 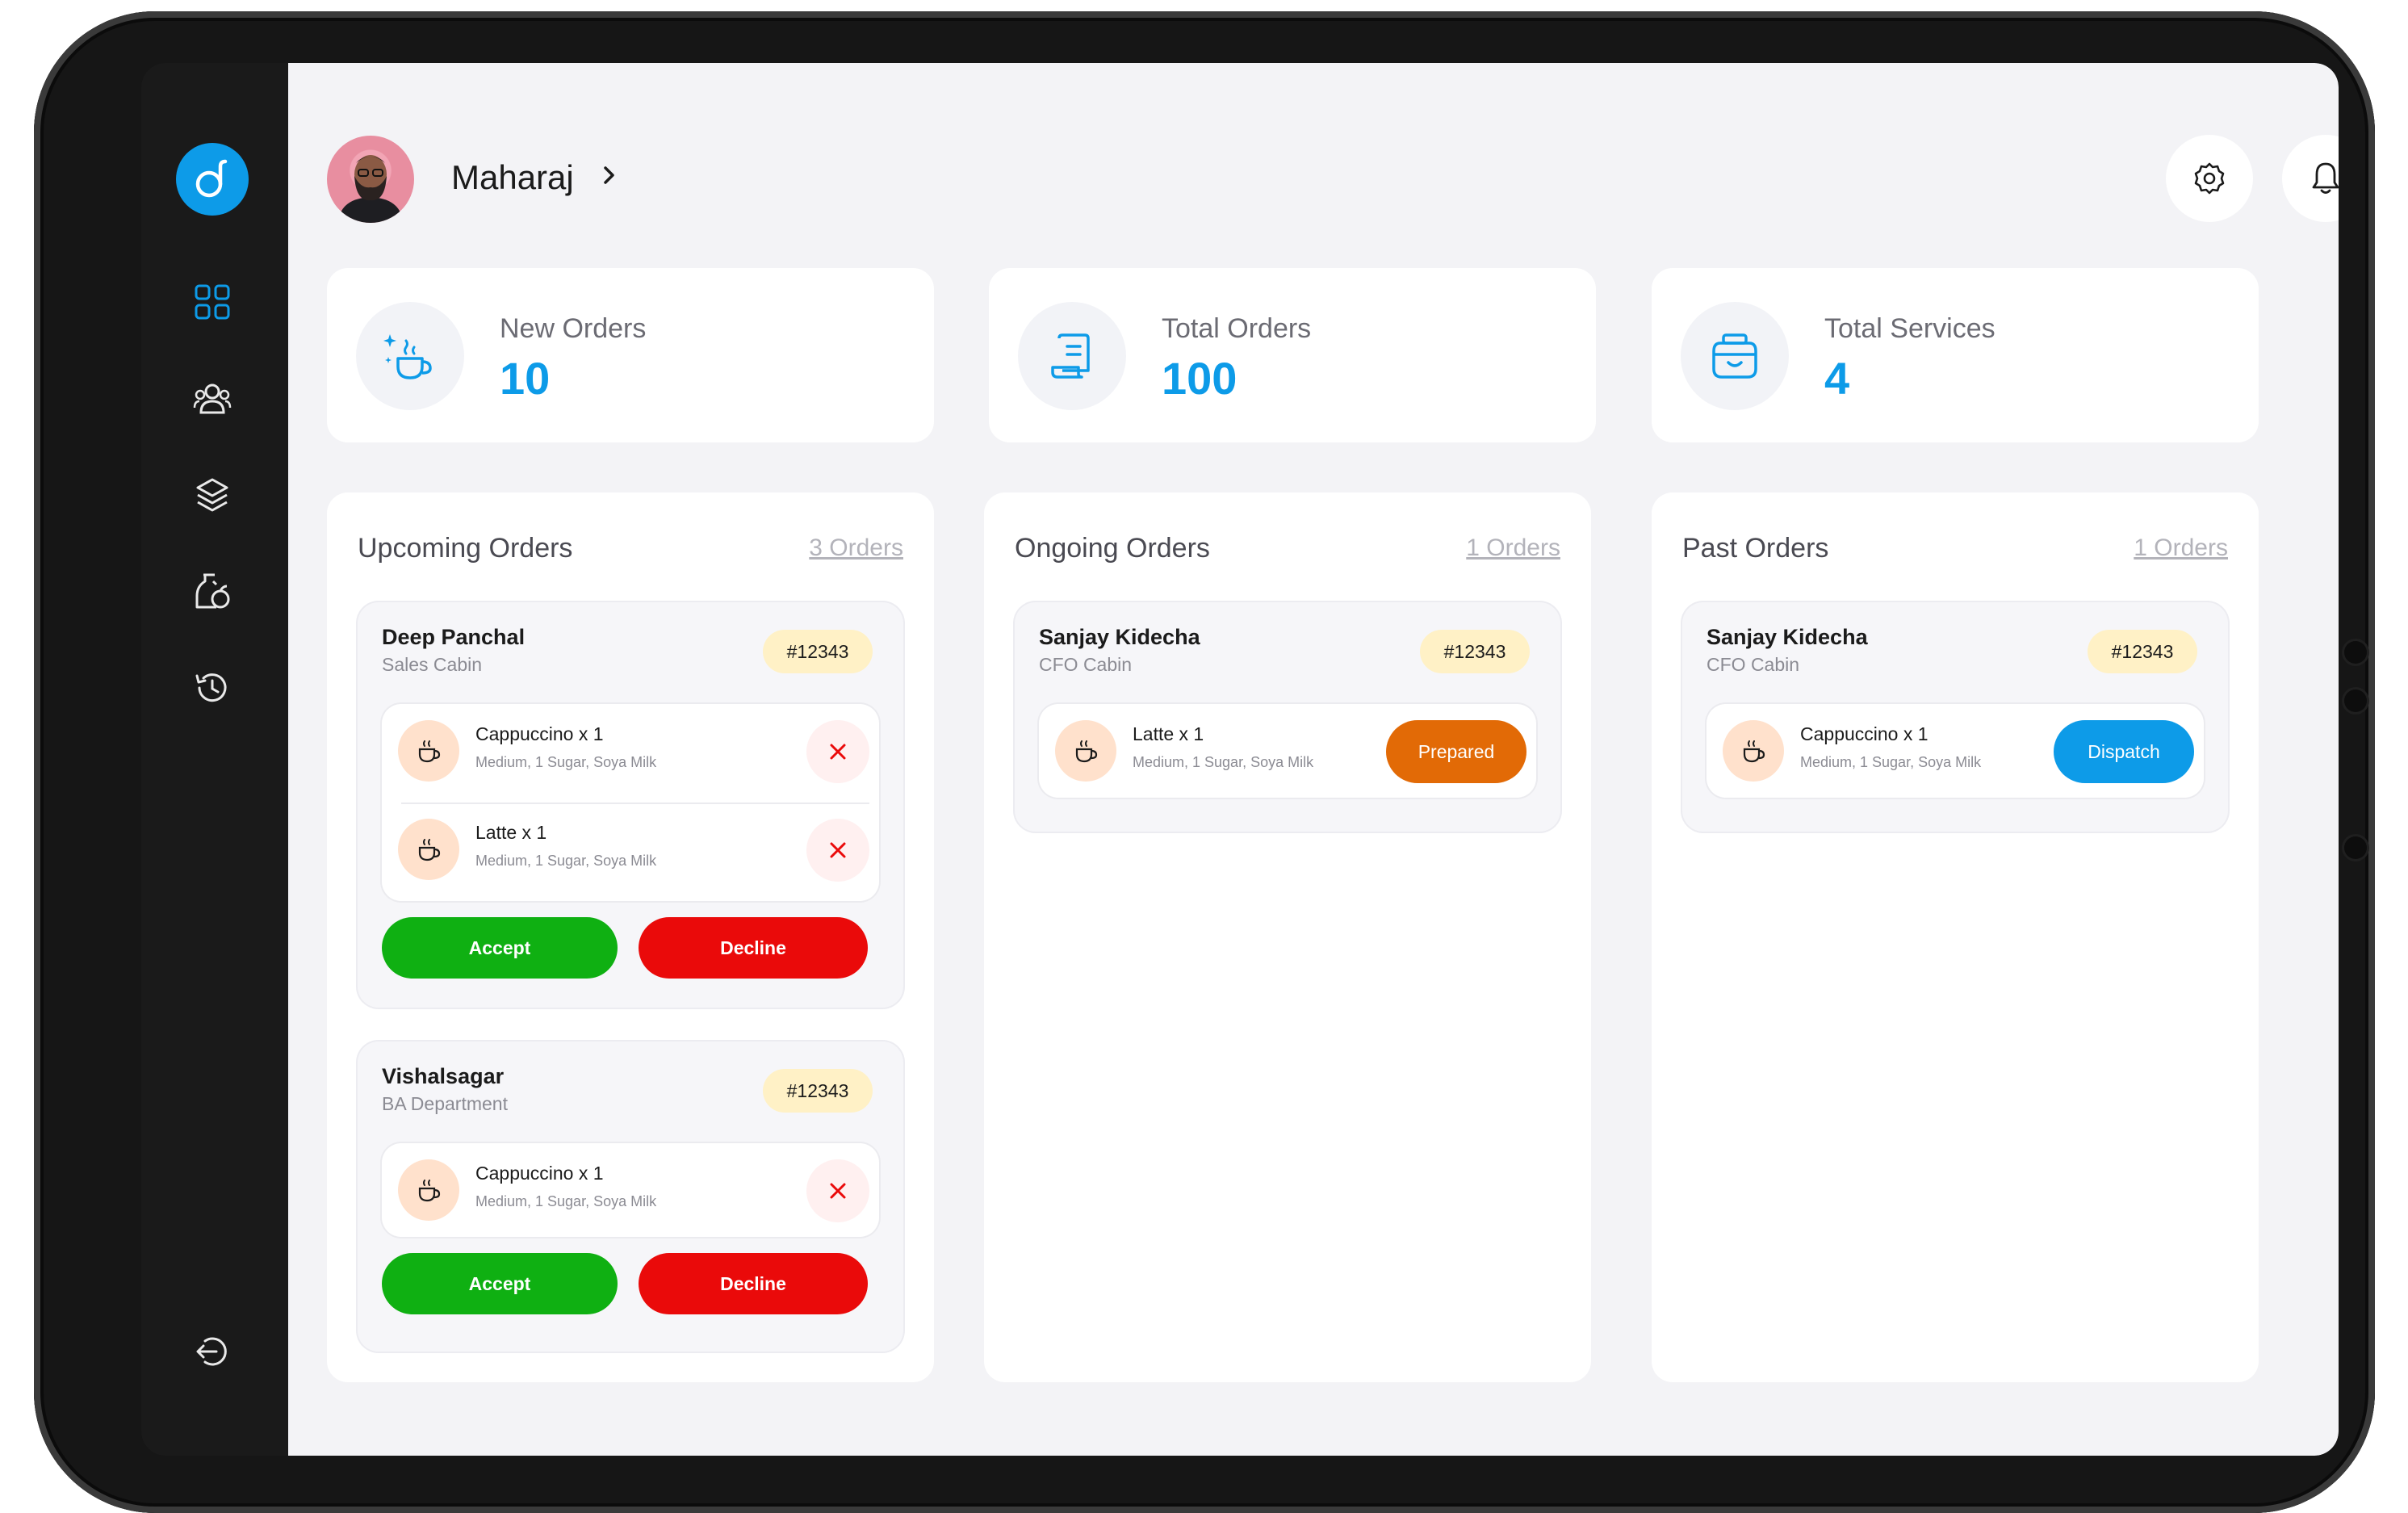 I want to click on notifications-button, so click(x=2310, y=178).